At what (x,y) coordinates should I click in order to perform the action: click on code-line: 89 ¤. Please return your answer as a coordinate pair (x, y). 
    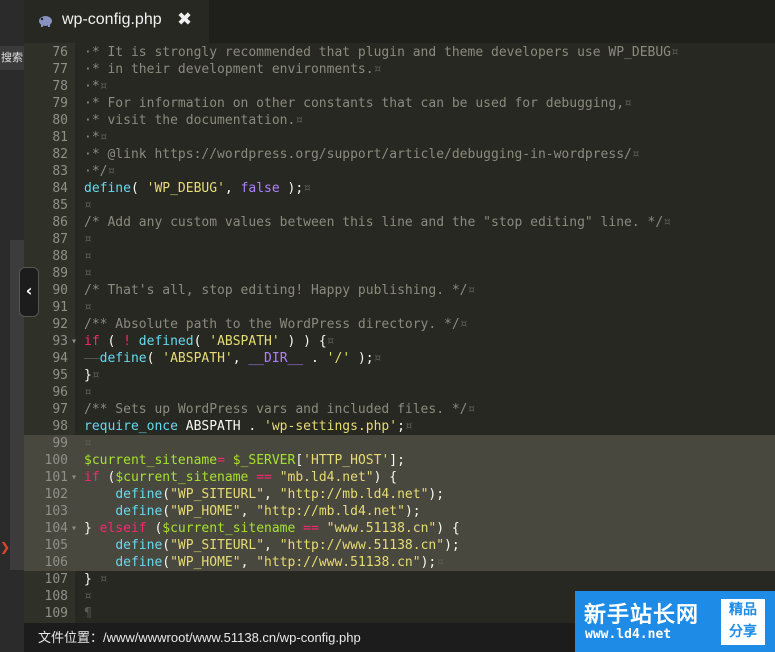
    Looking at the image, I should click on (399, 273).